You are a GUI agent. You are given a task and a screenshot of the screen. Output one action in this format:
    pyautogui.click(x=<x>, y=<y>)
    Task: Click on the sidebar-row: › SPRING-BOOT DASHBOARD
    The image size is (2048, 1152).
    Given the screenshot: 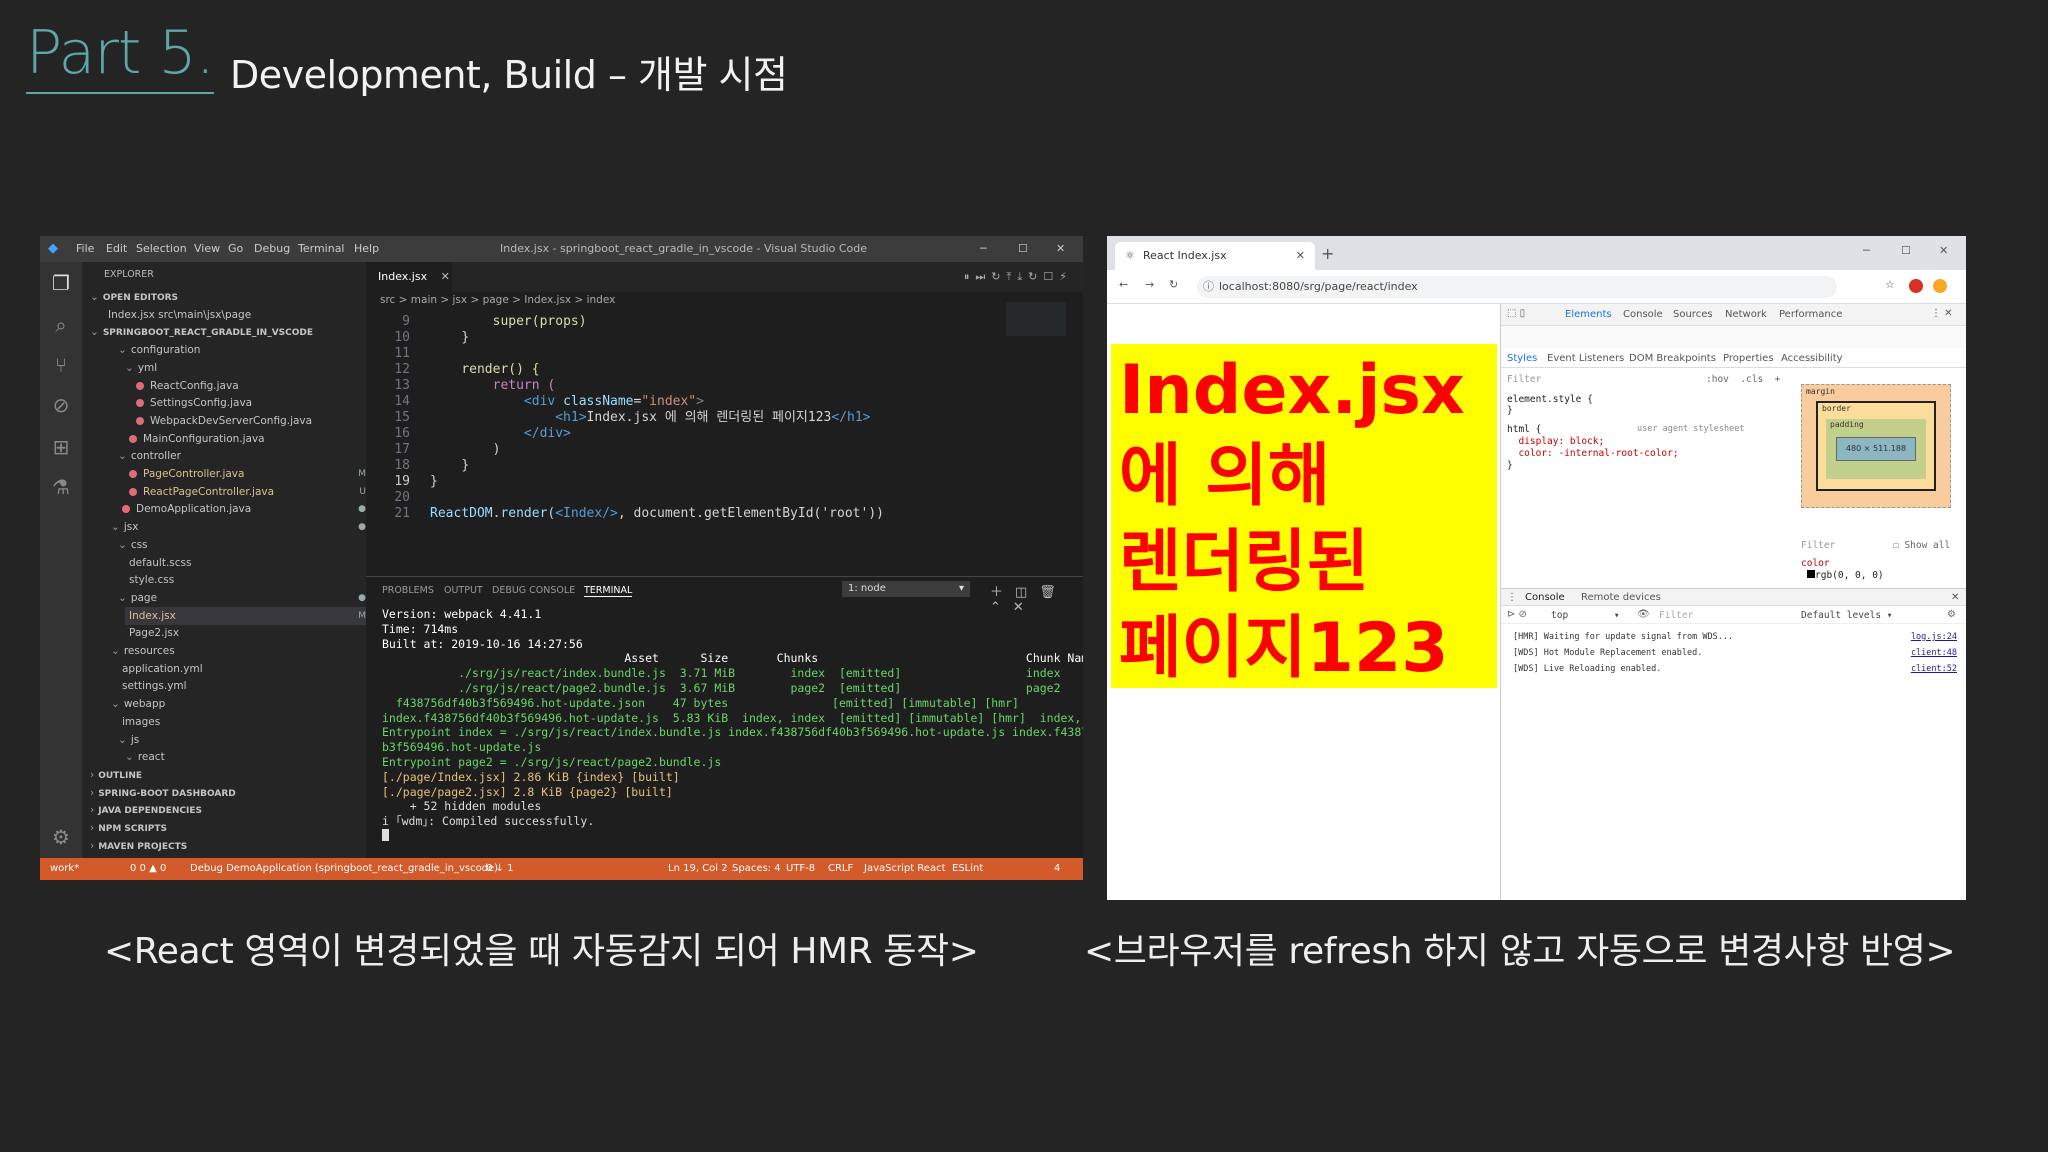 What is the action you would take?
    pyautogui.click(x=228, y=793)
    